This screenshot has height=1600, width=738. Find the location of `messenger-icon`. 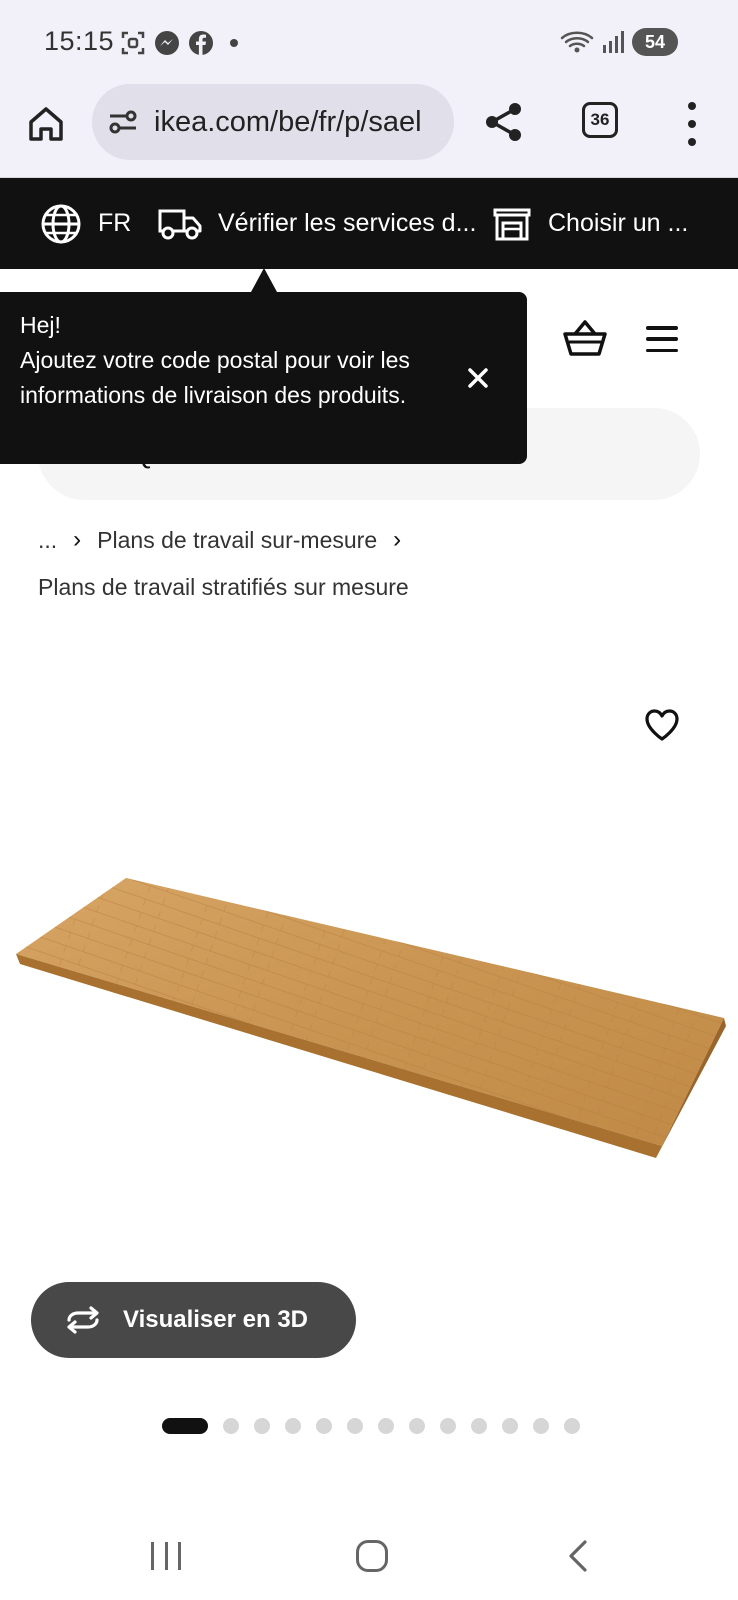

messenger-icon is located at coordinates (167, 43).